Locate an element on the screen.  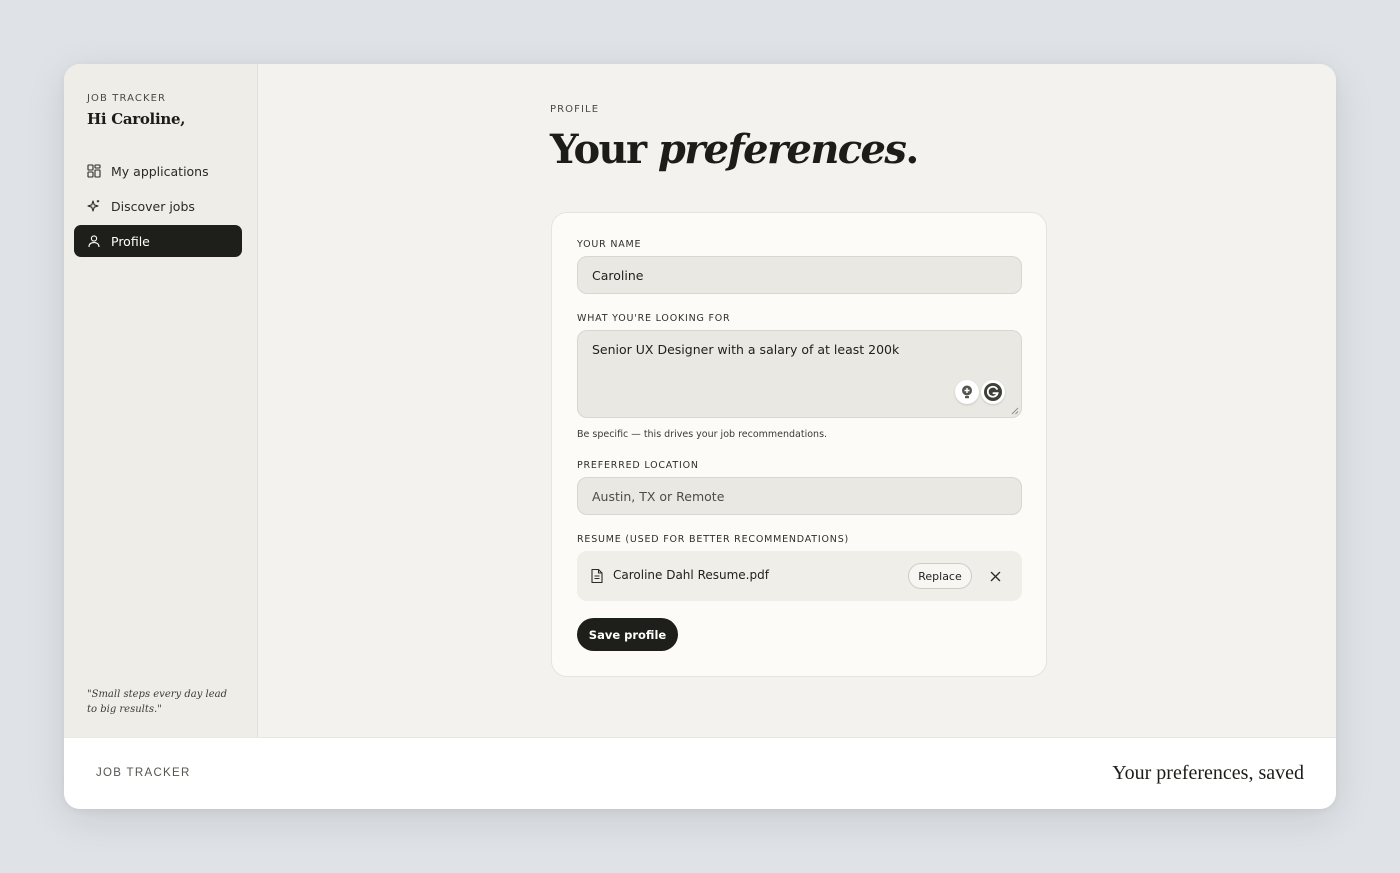
looking-for-label: WHAT YOU'RE LOOKING FOR is located at coordinates (654, 318).